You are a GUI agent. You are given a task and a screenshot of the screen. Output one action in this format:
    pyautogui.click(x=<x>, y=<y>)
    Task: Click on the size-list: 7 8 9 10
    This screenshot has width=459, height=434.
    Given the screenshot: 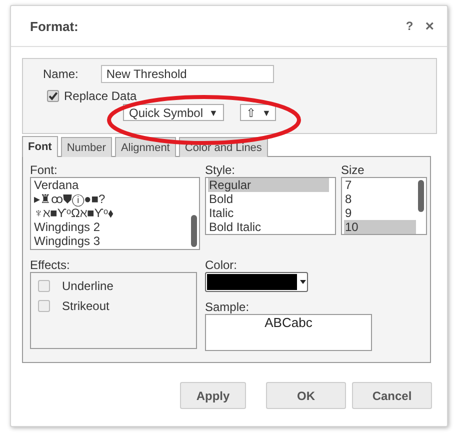 What is the action you would take?
    pyautogui.click(x=384, y=206)
    